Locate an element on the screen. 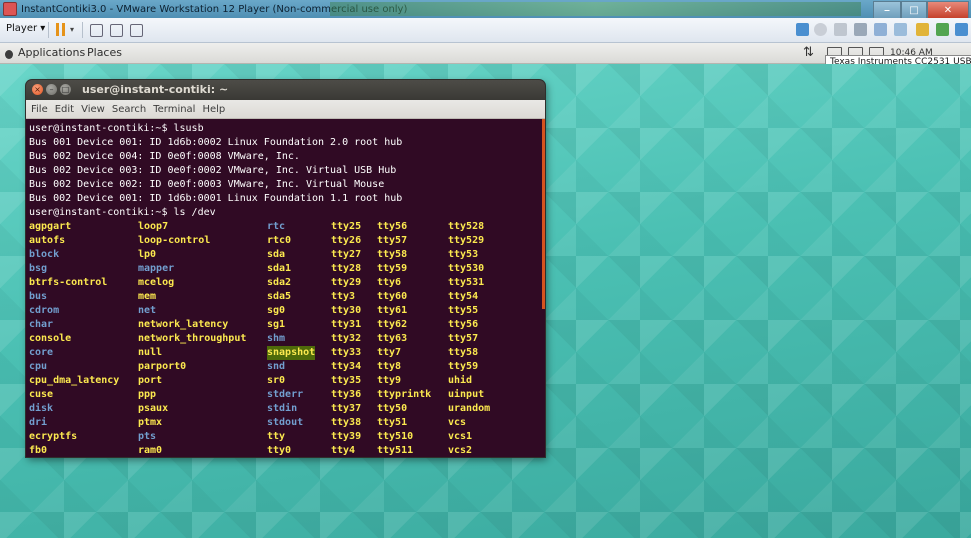  dev-entry: tty34 is located at coordinates (346, 366).